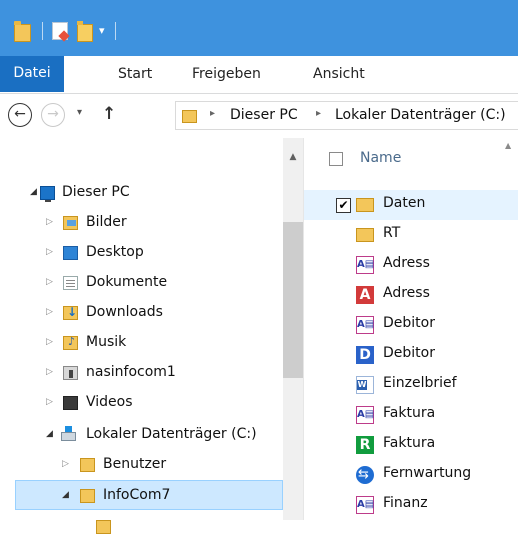 This screenshot has height=542, width=518. What do you see at coordinates (70, 312) in the screenshot?
I see `downloads-folder-icon` at bounding box center [70, 312].